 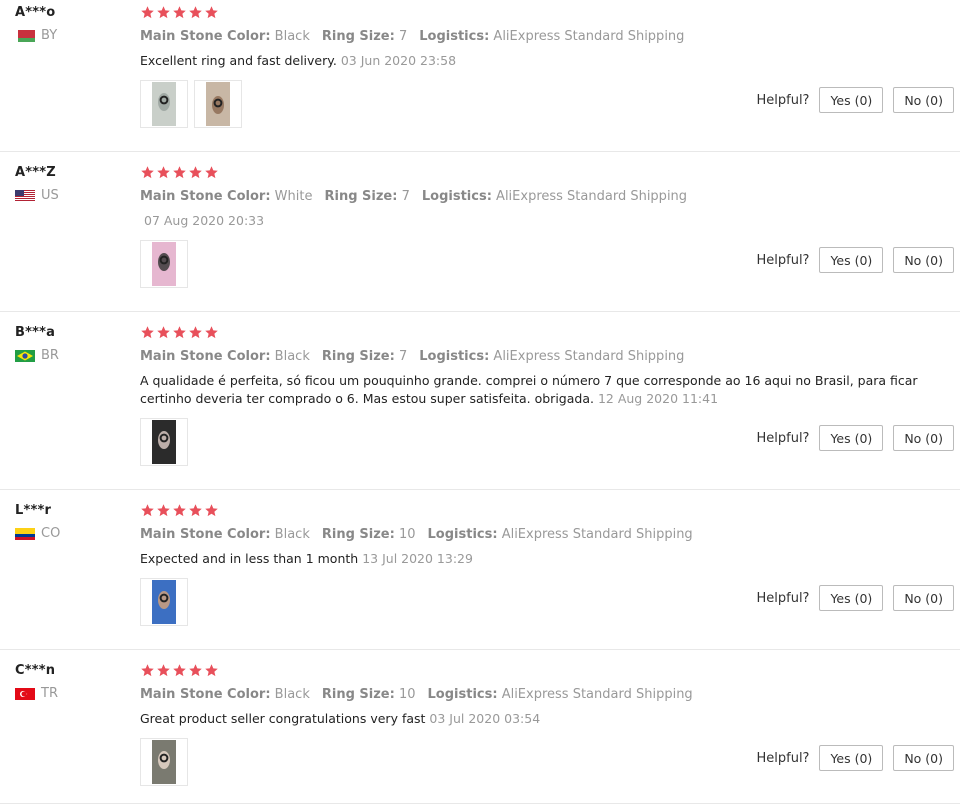 What do you see at coordinates (398, 60) in the screenshot?
I see `review-date: 03 Jun 2020 23:58` at bounding box center [398, 60].